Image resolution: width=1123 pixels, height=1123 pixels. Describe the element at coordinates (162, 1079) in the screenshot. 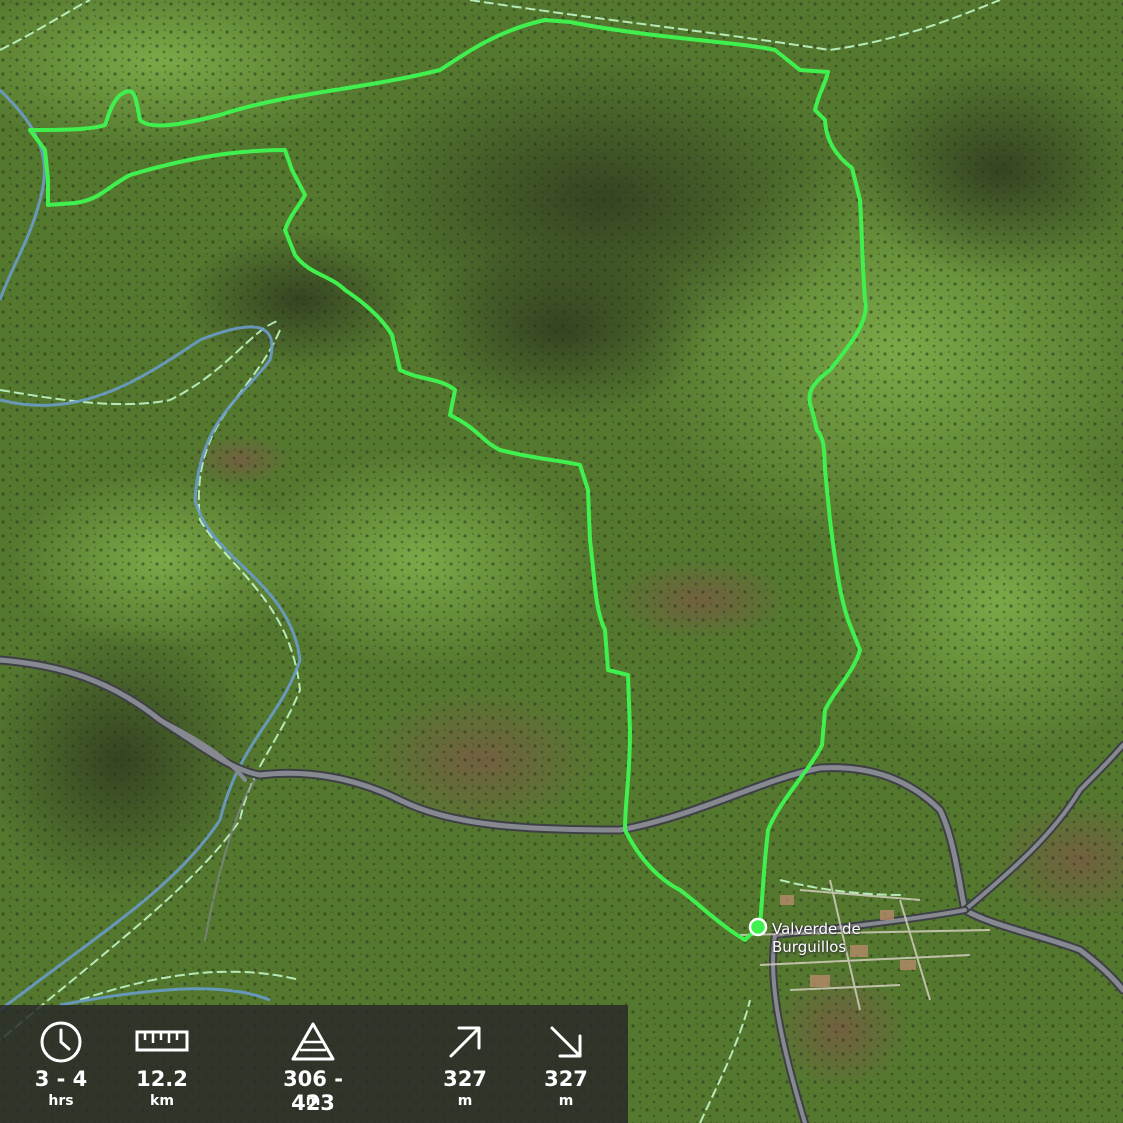

I see `distance-value: 12.2` at that location.